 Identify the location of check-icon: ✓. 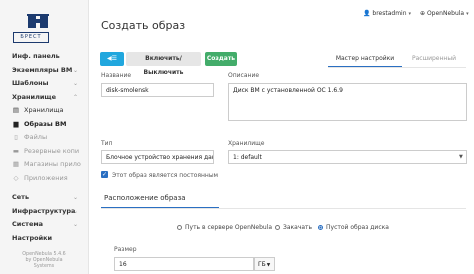
(104, 174).